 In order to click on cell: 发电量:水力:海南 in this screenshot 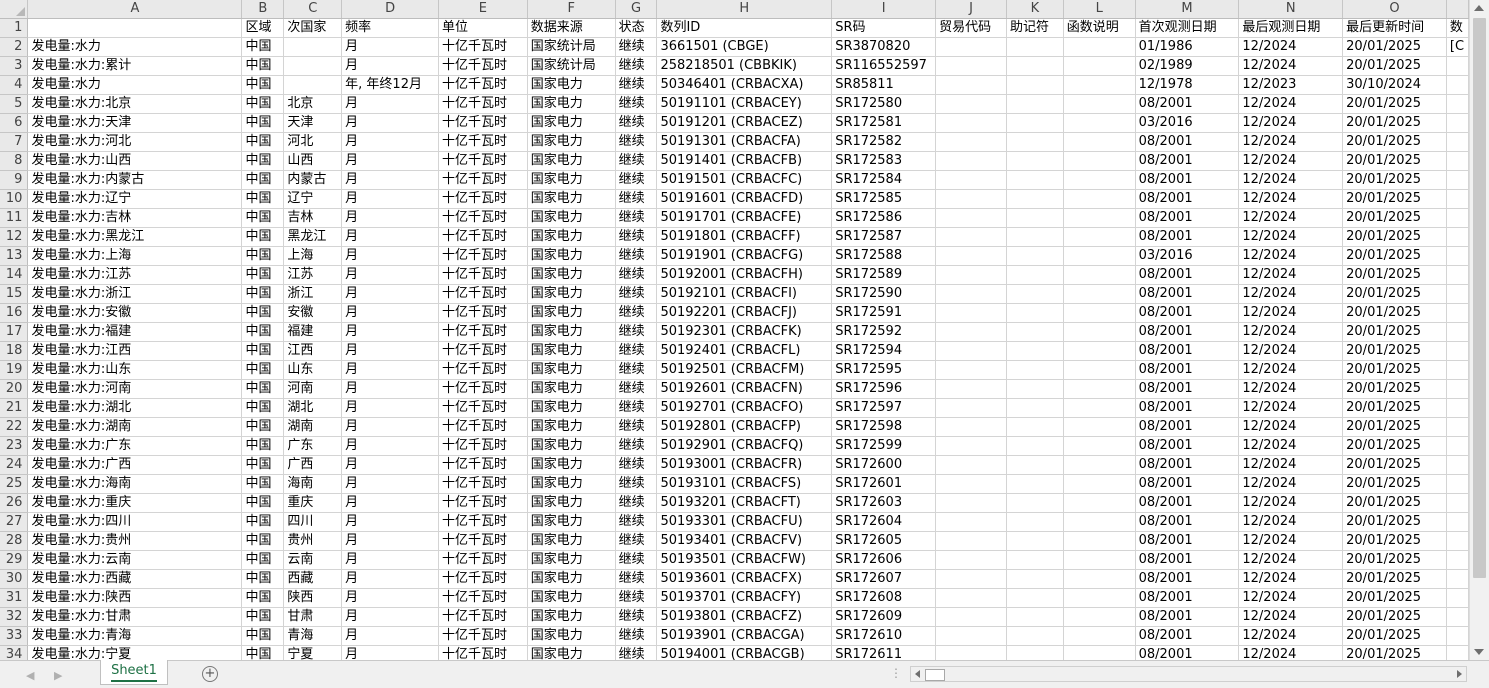, I will do `click(135, 484)`.